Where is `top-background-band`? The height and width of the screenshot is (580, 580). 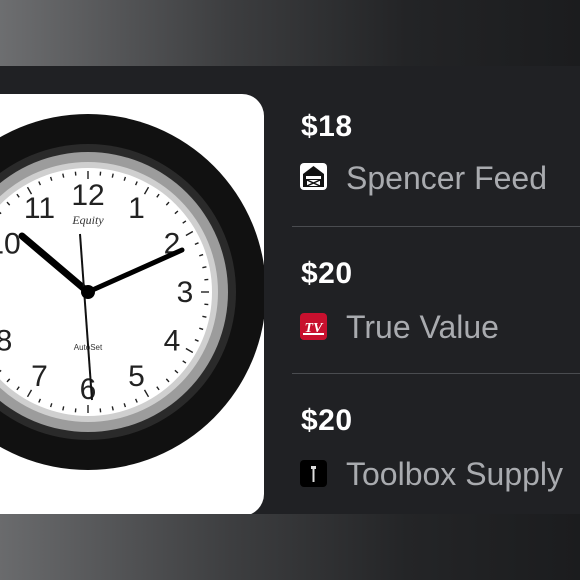
top-background-band is located at coordinates (290, 33).